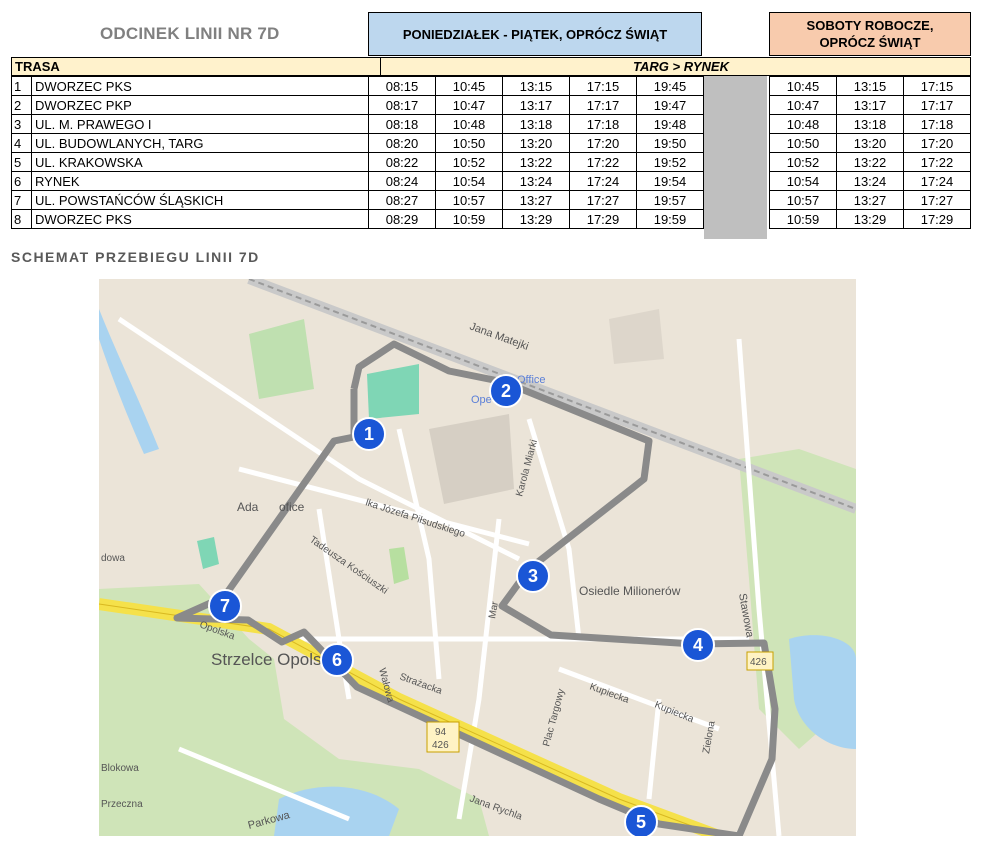 This screenshot has height=846, width=987. I want to click on weekday-times-row: 08:15 10:45 13:15 17:15 19:45, so click(536, 86).